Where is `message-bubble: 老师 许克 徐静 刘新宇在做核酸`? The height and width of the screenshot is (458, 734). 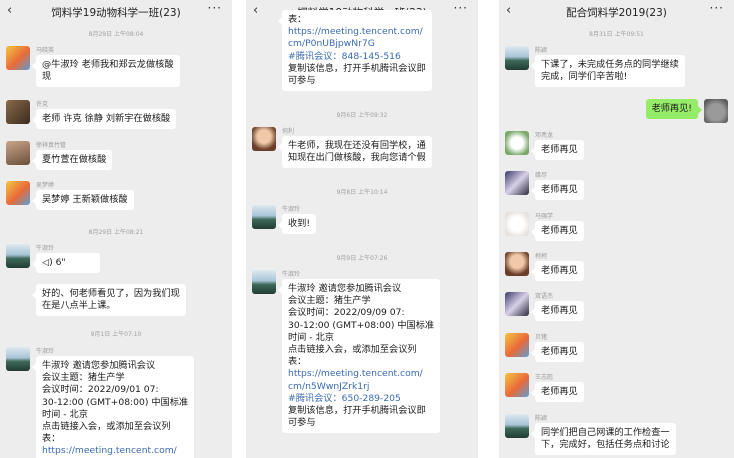 message-bubble: 老师 许克 徐静 刘新宇在做核酸 is located at coordinates (104, 119).